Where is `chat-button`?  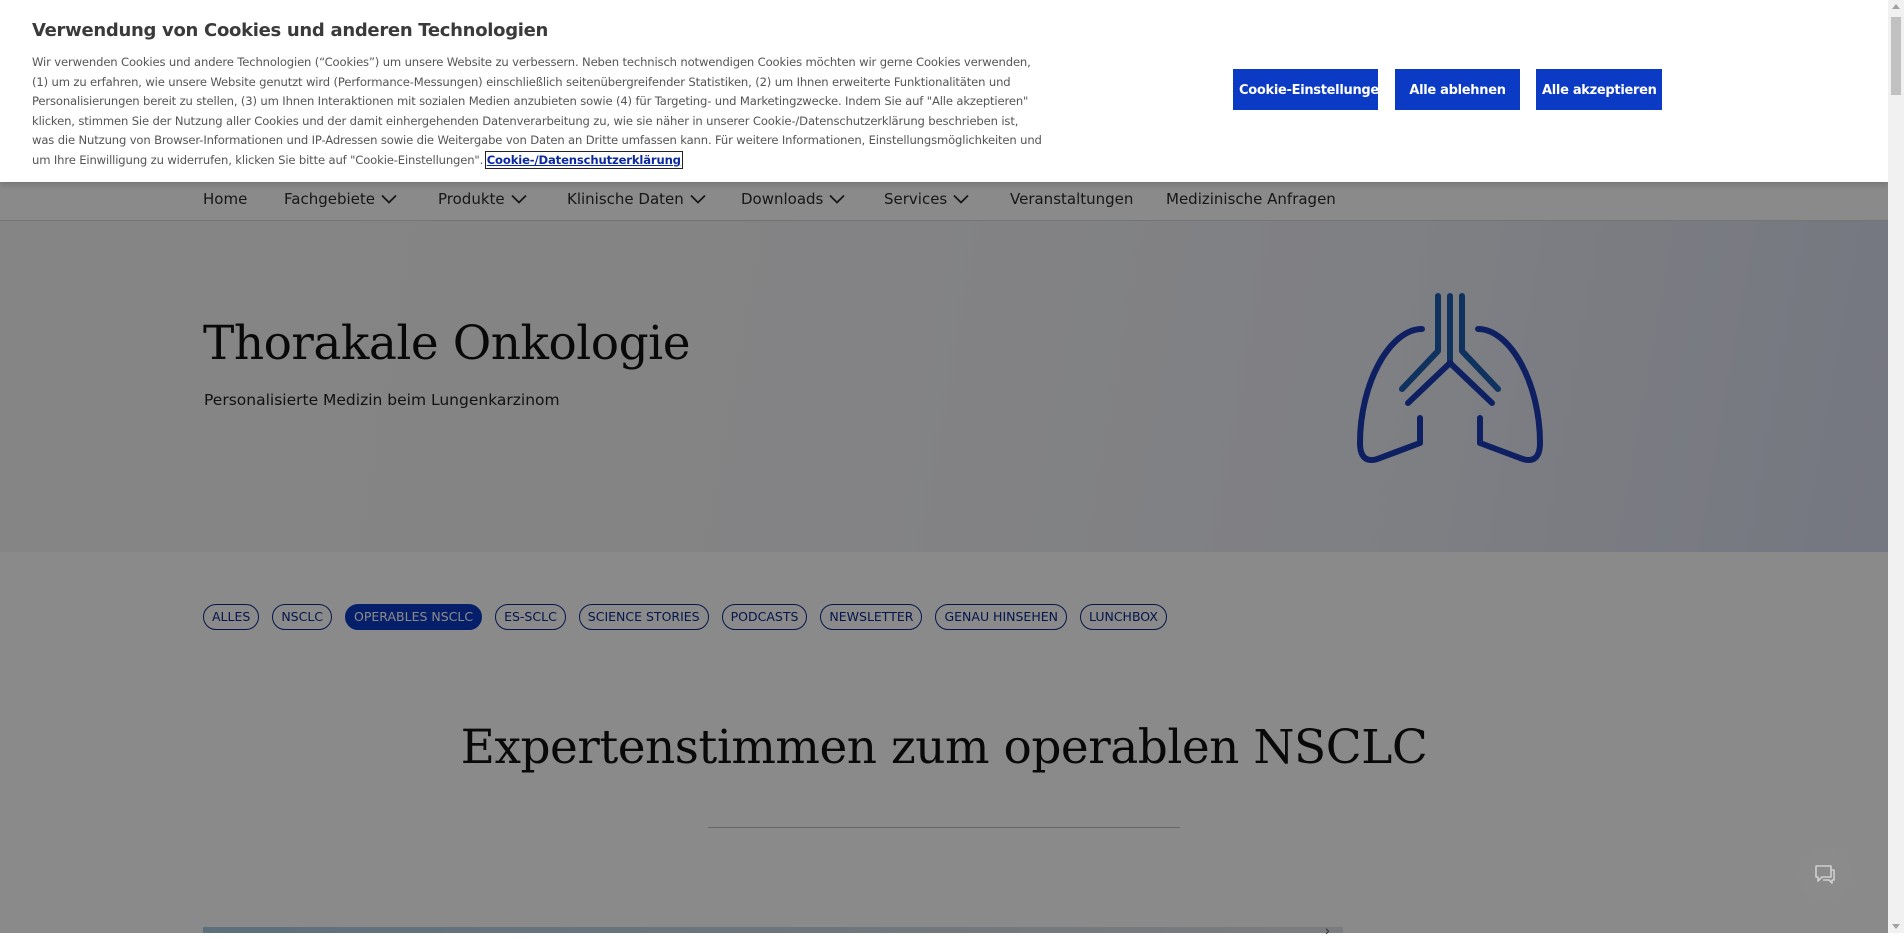
chat-button is located at coordinates (1825, 874).